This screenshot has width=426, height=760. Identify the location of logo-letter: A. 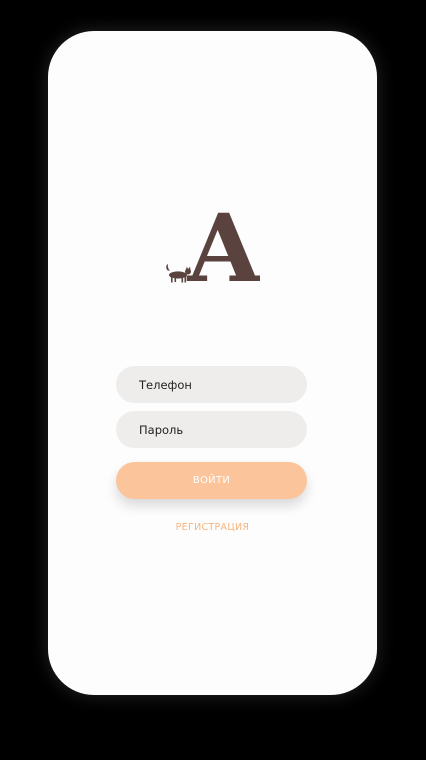
(223, 244).